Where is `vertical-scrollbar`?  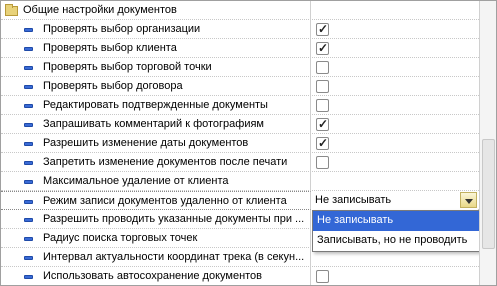
vertical-scrollbar is located at coordinates (487, 143).